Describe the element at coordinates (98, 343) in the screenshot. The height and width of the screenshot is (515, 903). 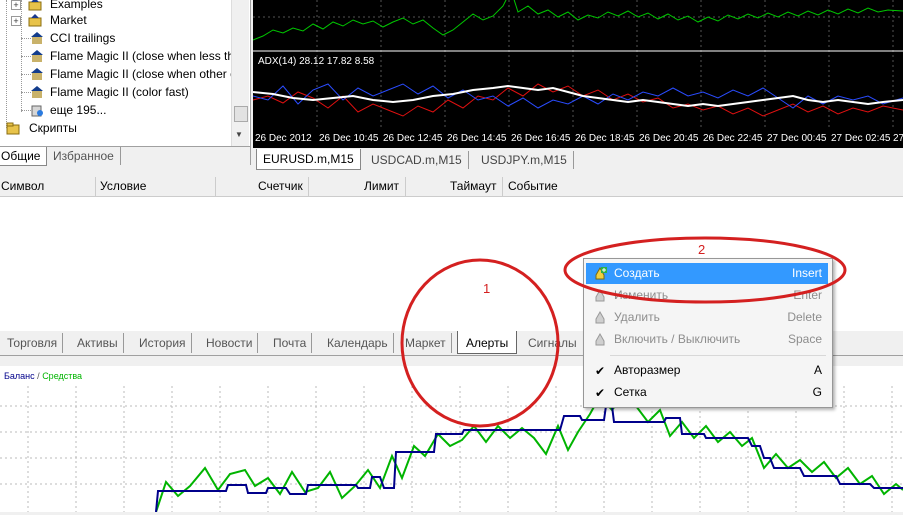
I see `tab-assets: Активы` at that location.